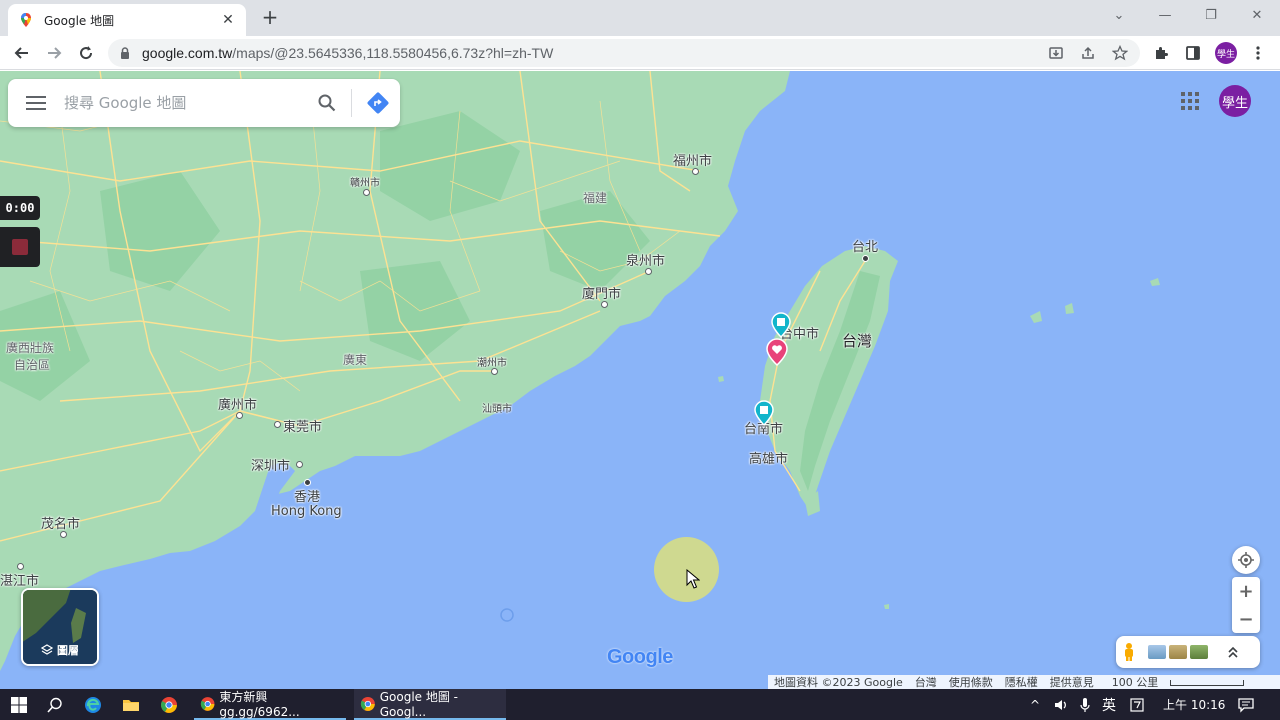 This screenshot has width=1280, height=720. What do you see at coordinates (55, 704) in the screenshot?
I see `taskbar-search-button` at bounding box center [55, 704].